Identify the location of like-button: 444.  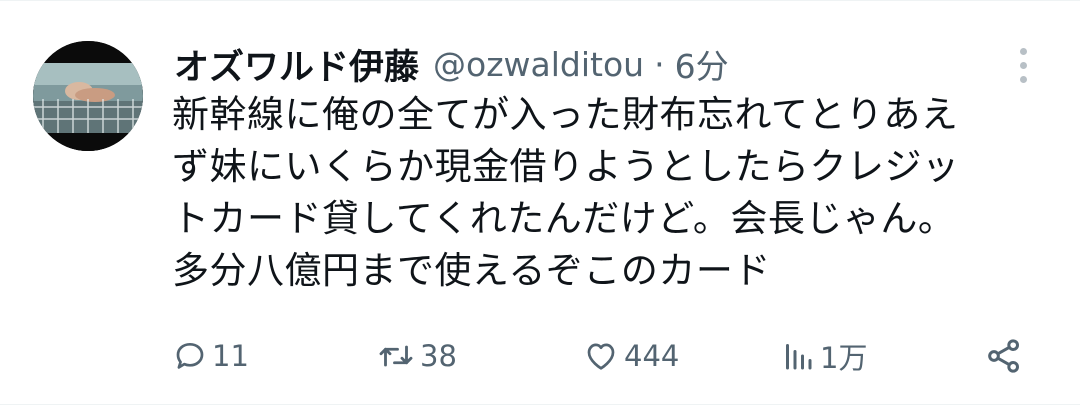
(630, 356).